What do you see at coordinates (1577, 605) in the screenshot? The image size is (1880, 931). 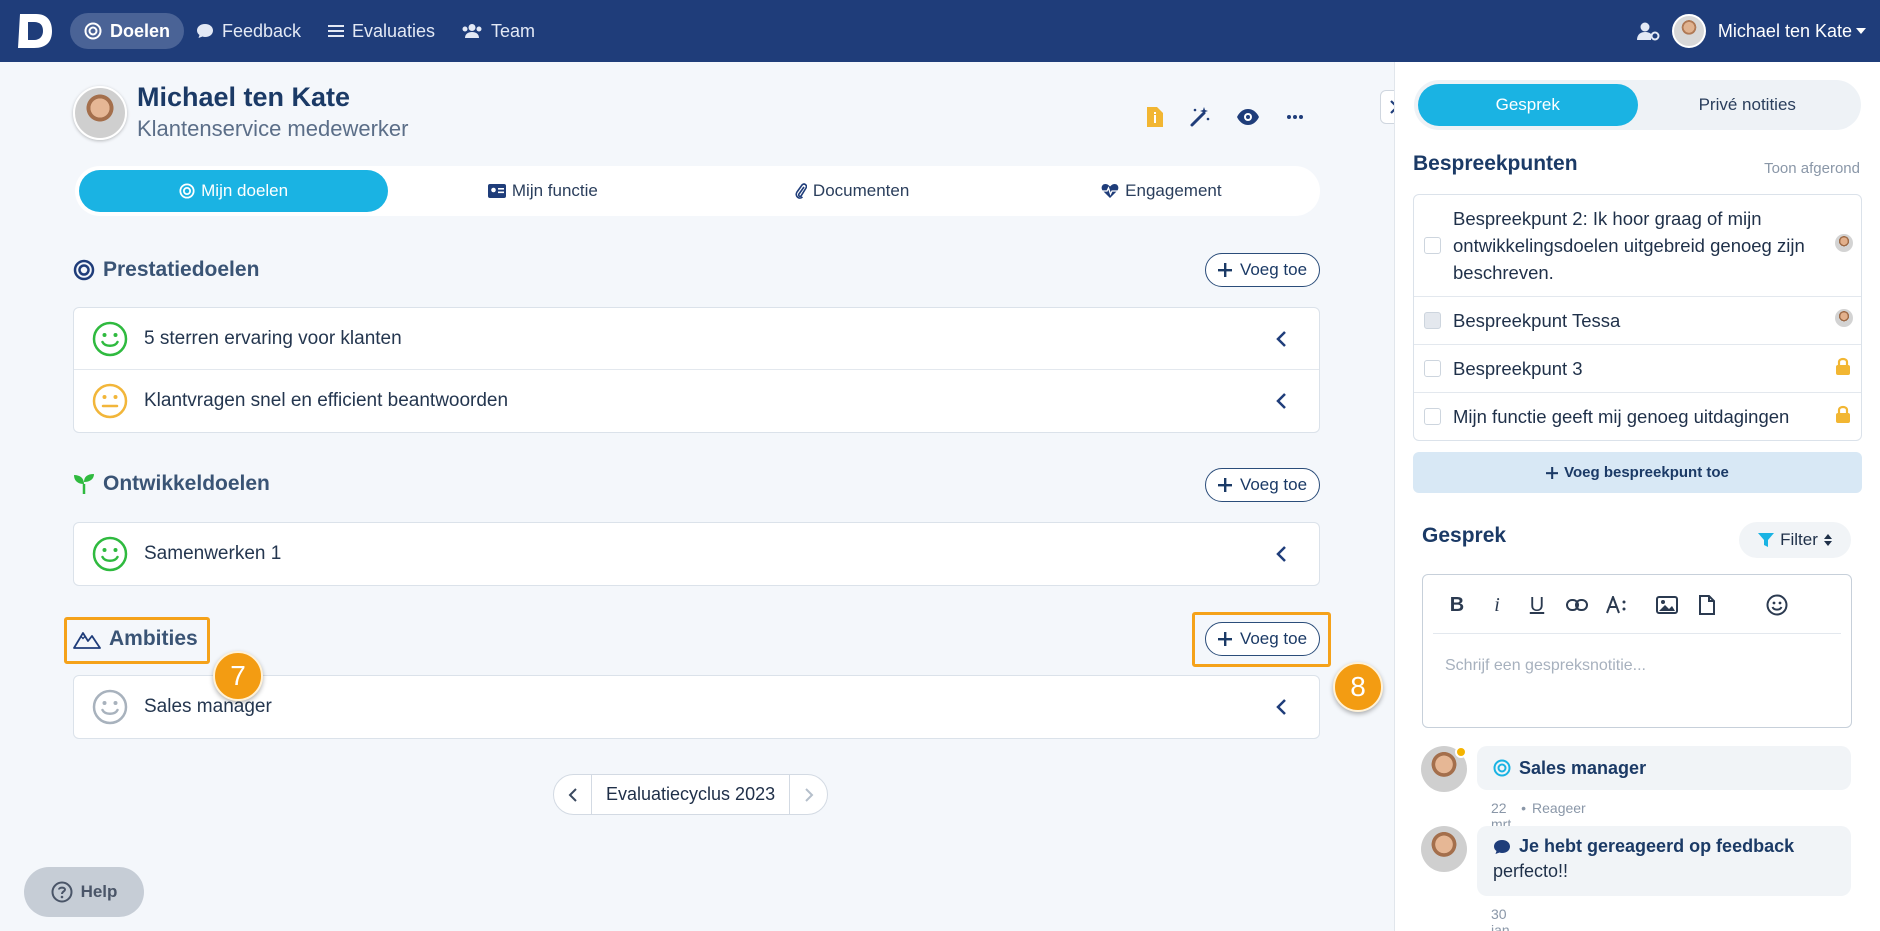 I see `link-button` at bounding box center [1577, 605].